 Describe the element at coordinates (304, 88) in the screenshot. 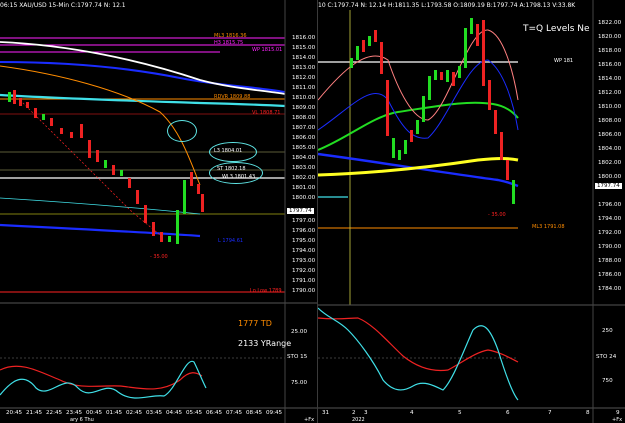

I see `price-tick: 1811.00` at that location.